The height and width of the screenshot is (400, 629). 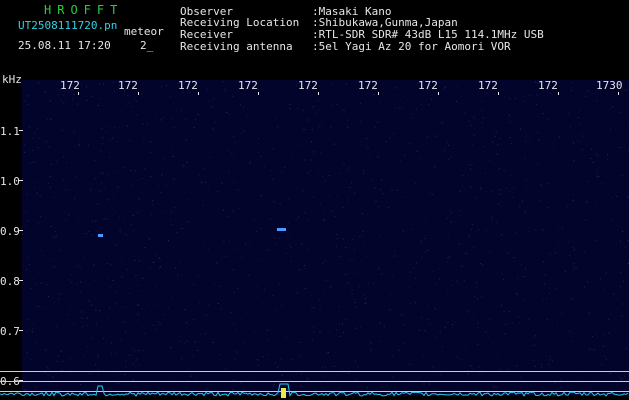 What do you see at coordinates (10, 131) in the screenshot?
I see `y-tick-label: 1.1` at bounding box center [10, 131].